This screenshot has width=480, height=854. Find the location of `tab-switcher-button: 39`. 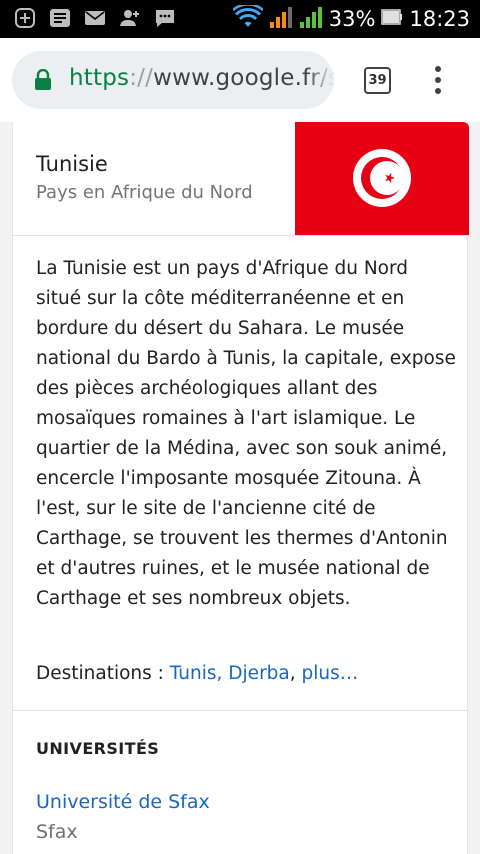

tab-switcher-button: 39 is located at coordinates (377, 80).